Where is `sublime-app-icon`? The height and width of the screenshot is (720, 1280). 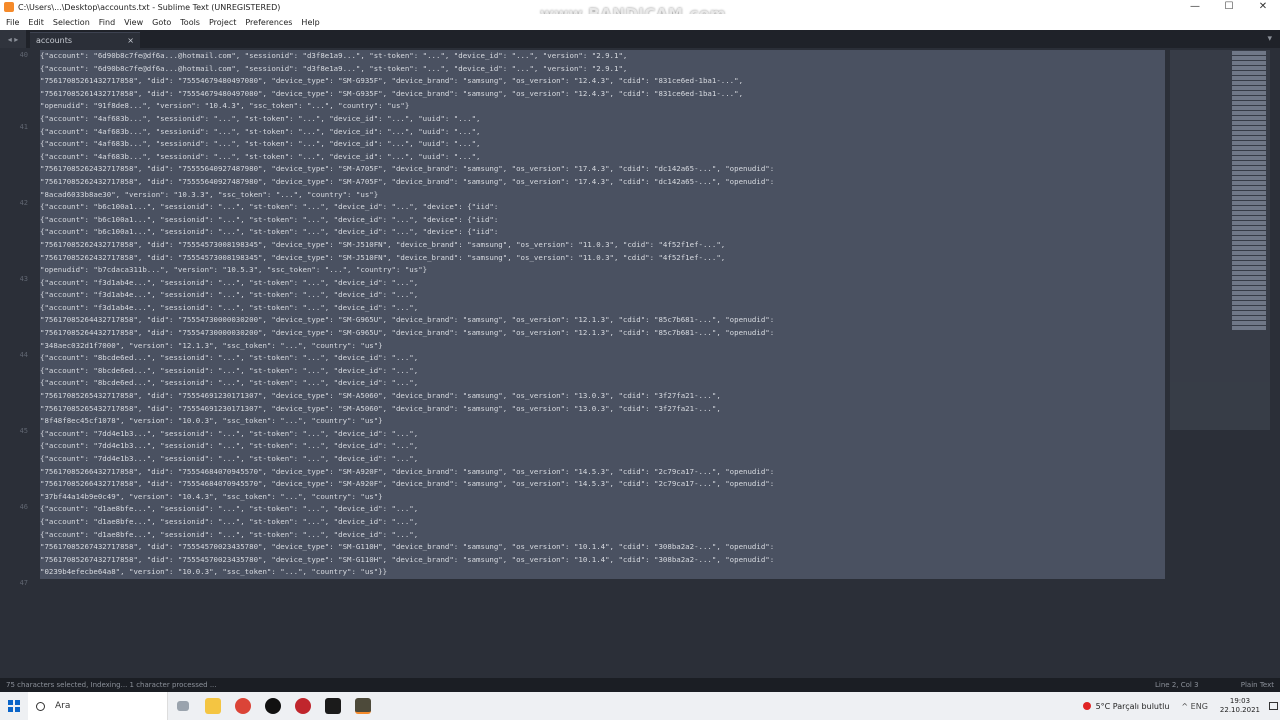 sublime-app-icon is located at coordinates (9, 7).